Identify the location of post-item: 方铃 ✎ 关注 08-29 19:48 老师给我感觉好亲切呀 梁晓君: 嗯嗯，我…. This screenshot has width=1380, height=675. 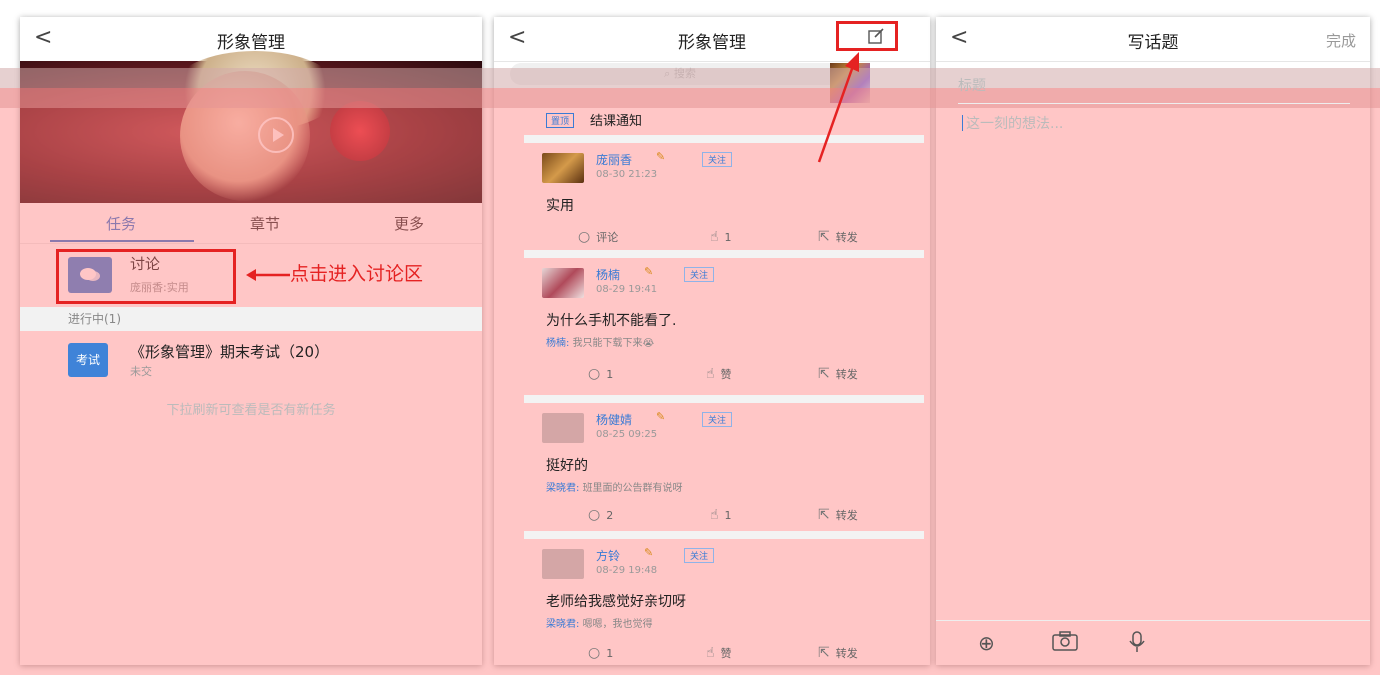
(724, 602).